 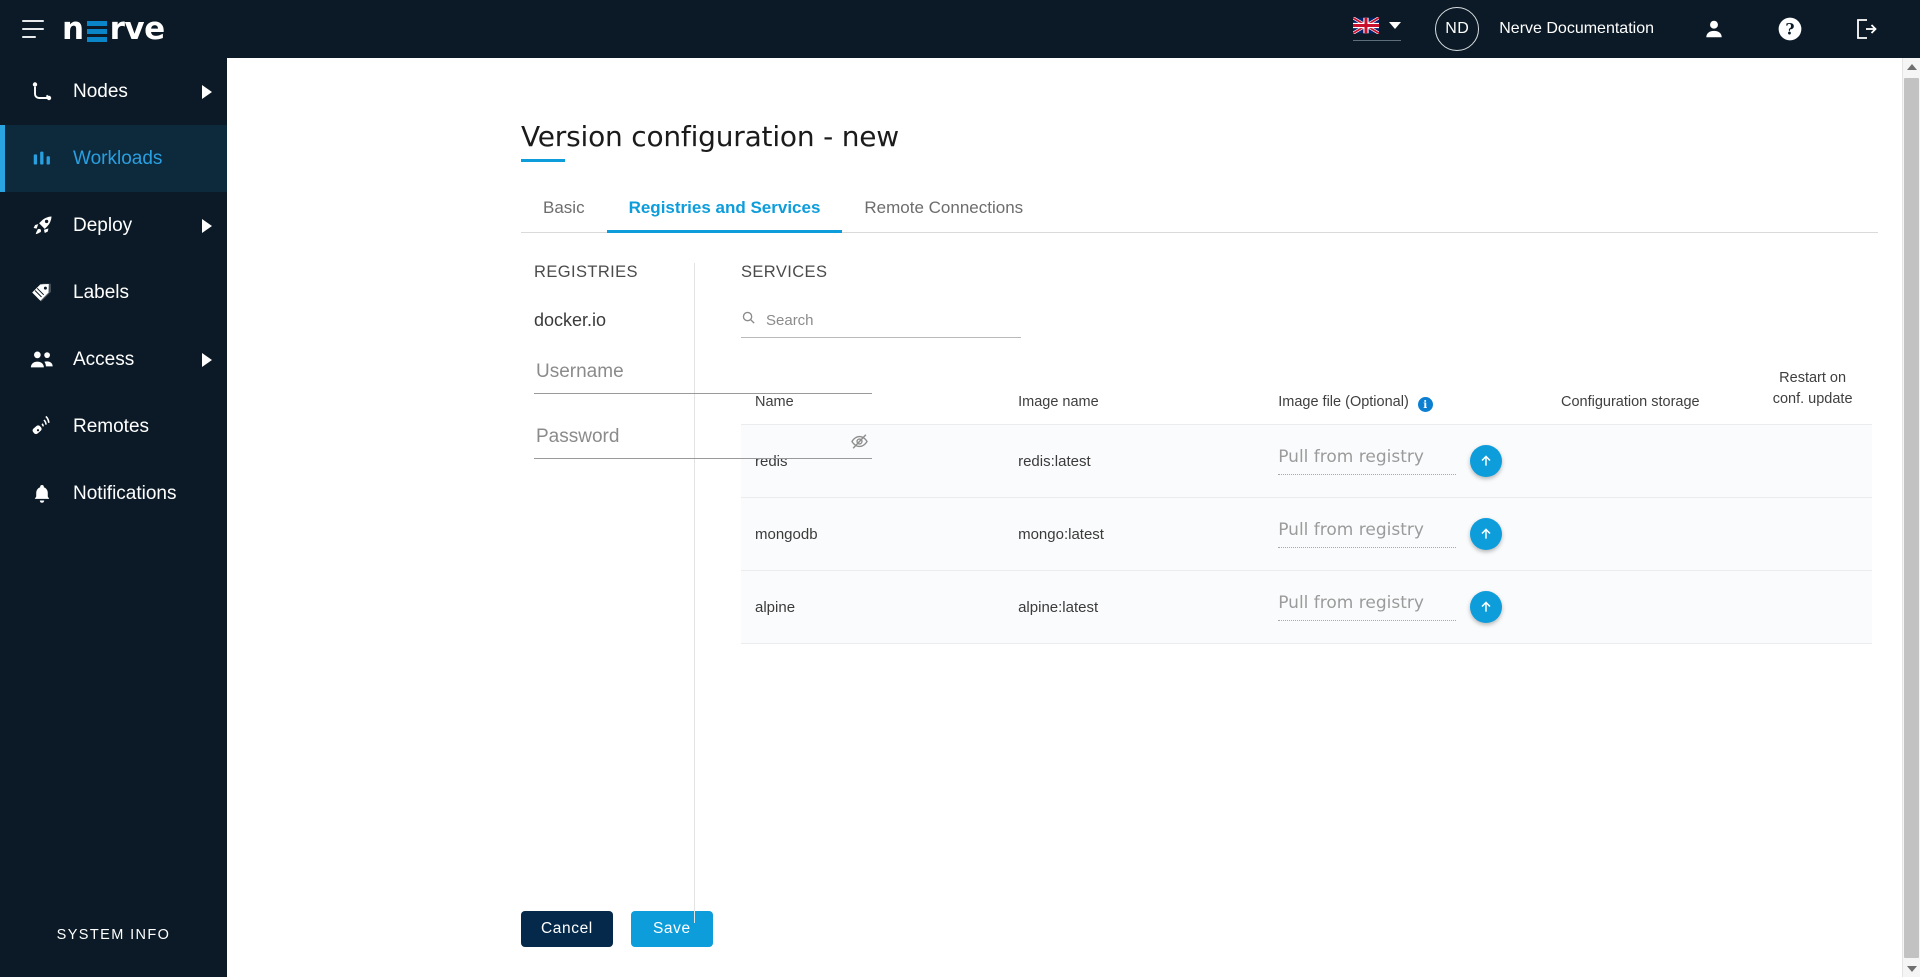 I want to click on avatar-initials: ND, so click(x=1457, y=28).